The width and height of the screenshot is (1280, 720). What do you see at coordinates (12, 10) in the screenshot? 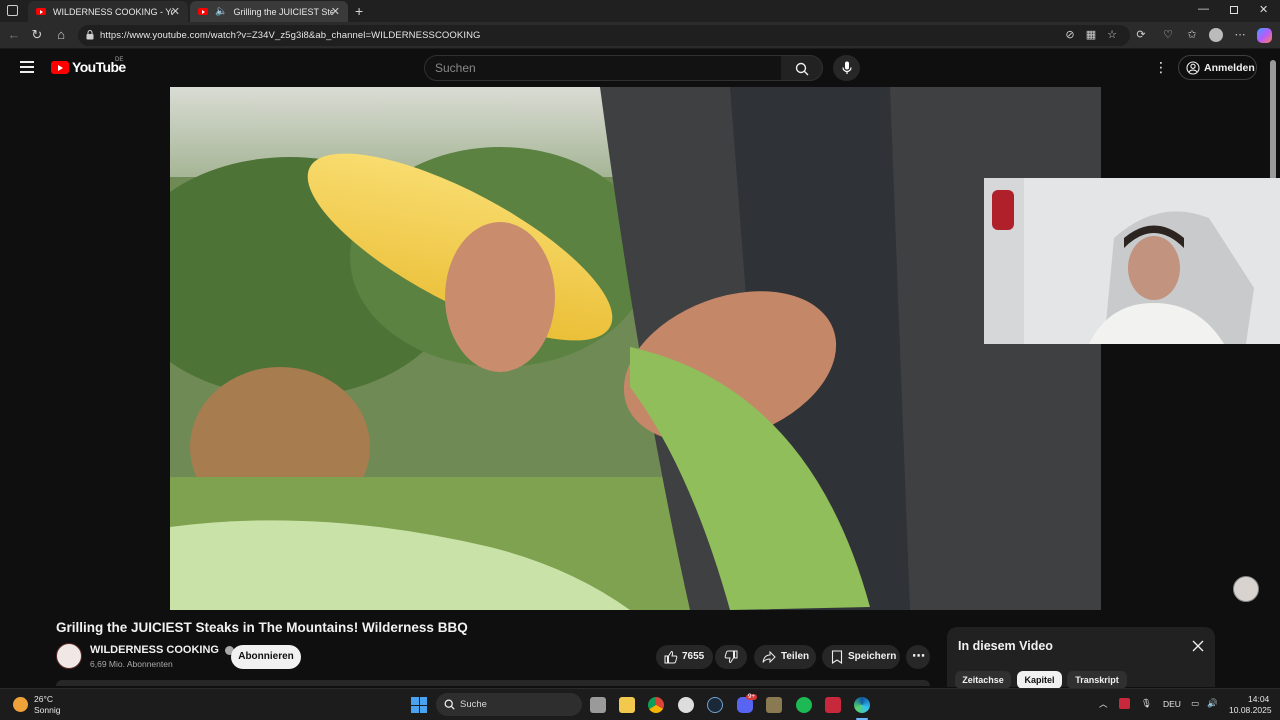
I see `tab-actions-icon` at bounding box center [12, 10].